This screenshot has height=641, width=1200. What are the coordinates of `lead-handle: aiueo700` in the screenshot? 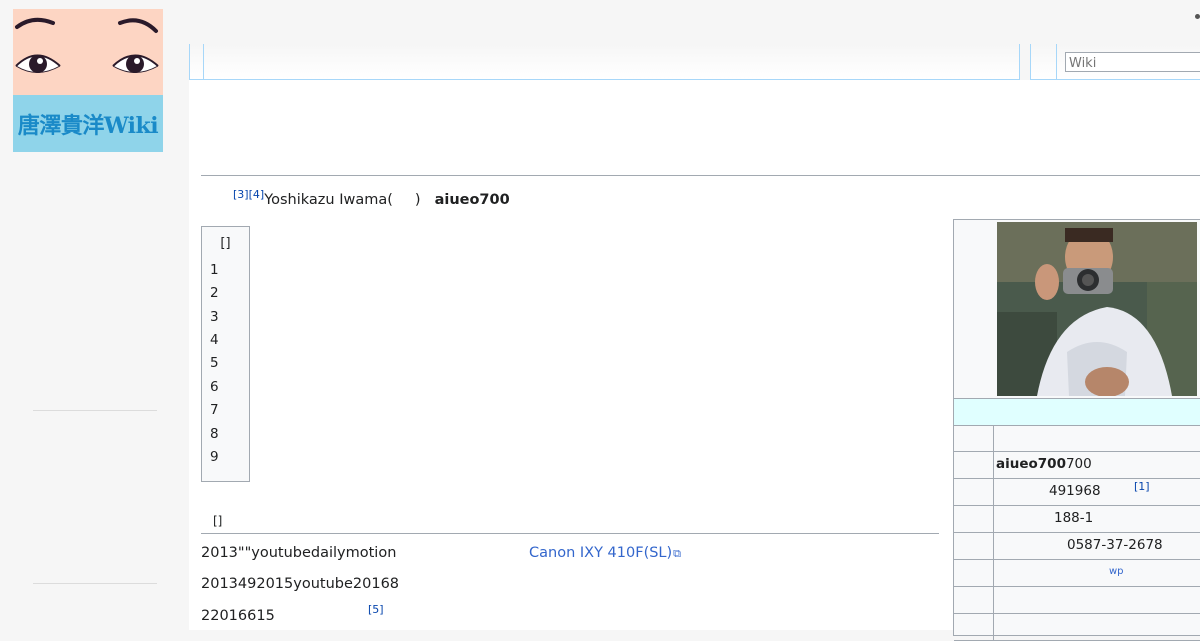 It's located at (472, 200).